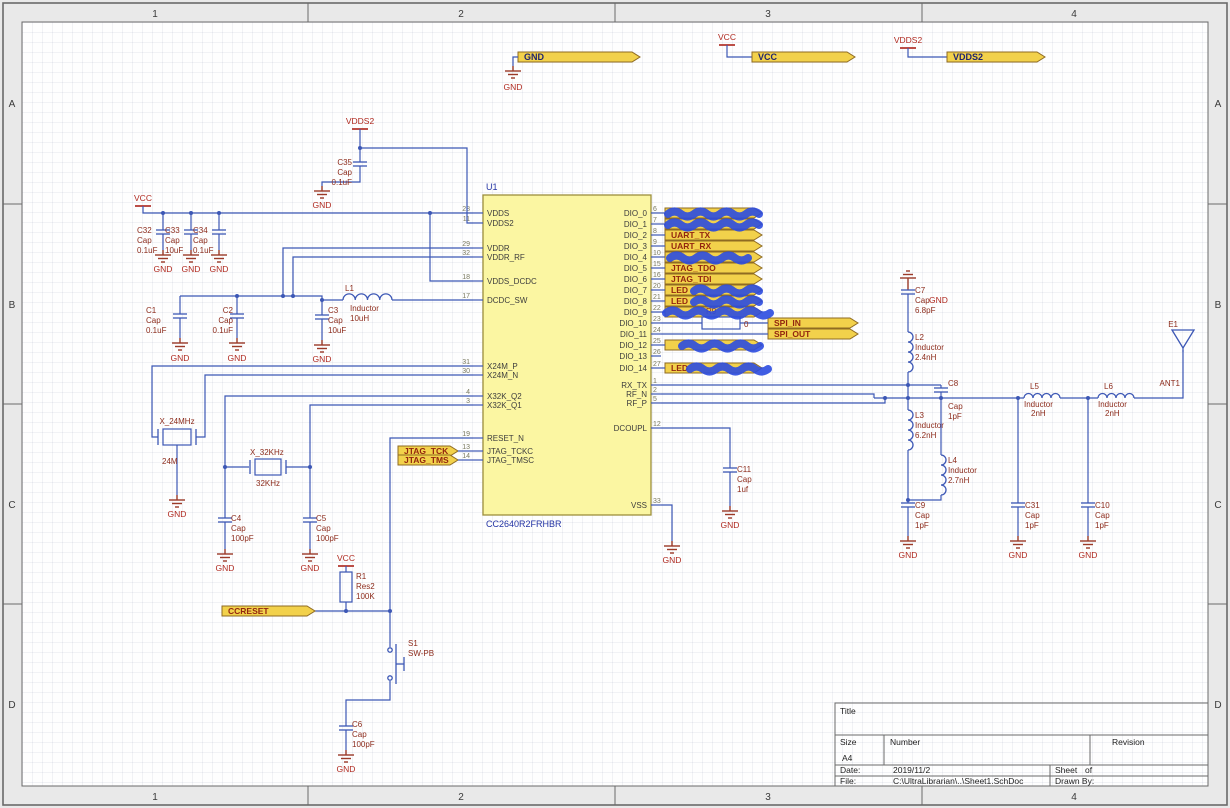 The height and width of the screenshot is (808, 1230). What do you see at coordinates (11, 705) in the screenshot?
I see `zone-row-label: D` at bounding box center [11, 705].